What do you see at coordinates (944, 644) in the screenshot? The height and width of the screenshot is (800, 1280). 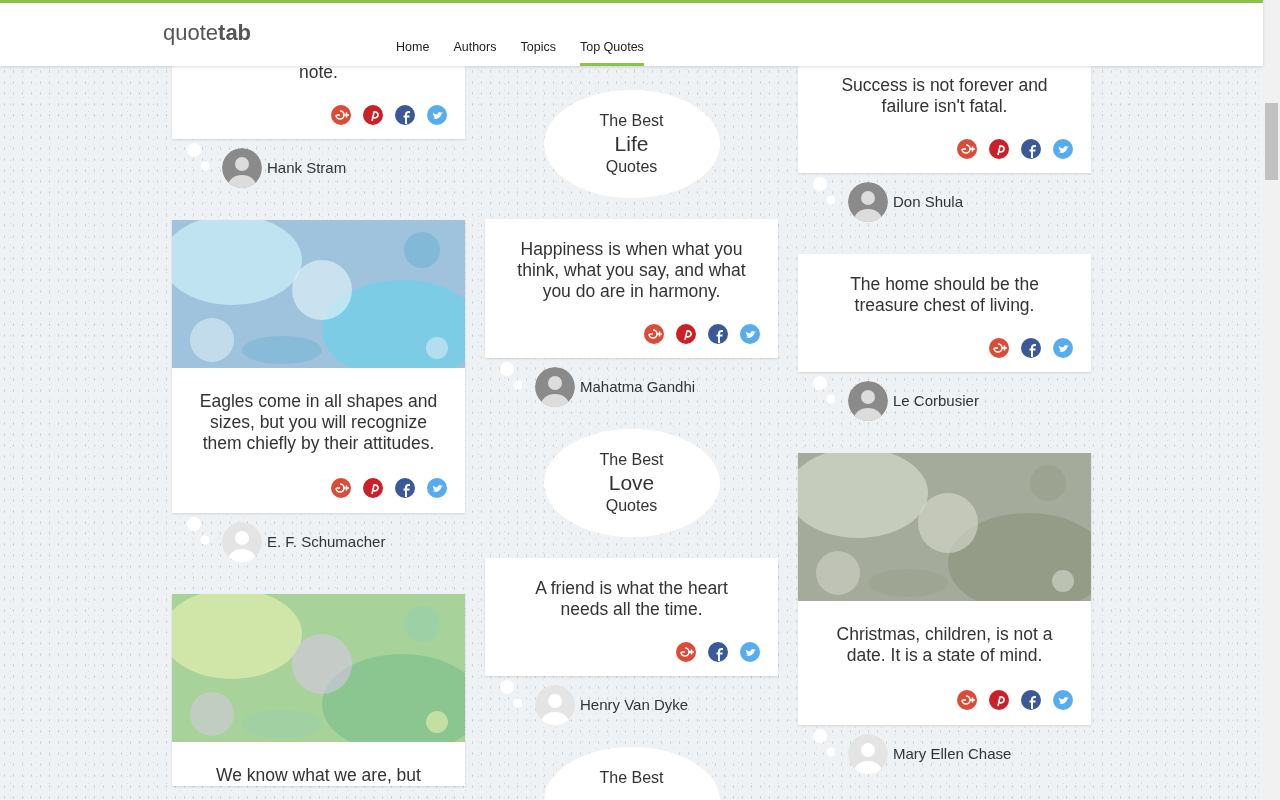 I see `quote-text: Christmas, children, is not a date. It is a state of mind.` at bounding box center [944, 644].